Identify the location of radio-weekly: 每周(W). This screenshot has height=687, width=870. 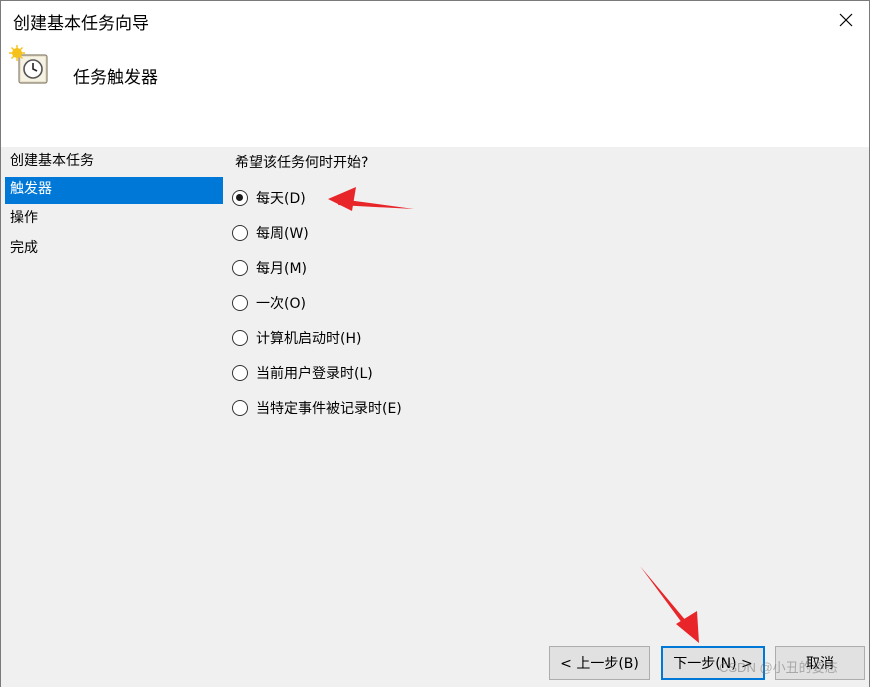
(270, 233).